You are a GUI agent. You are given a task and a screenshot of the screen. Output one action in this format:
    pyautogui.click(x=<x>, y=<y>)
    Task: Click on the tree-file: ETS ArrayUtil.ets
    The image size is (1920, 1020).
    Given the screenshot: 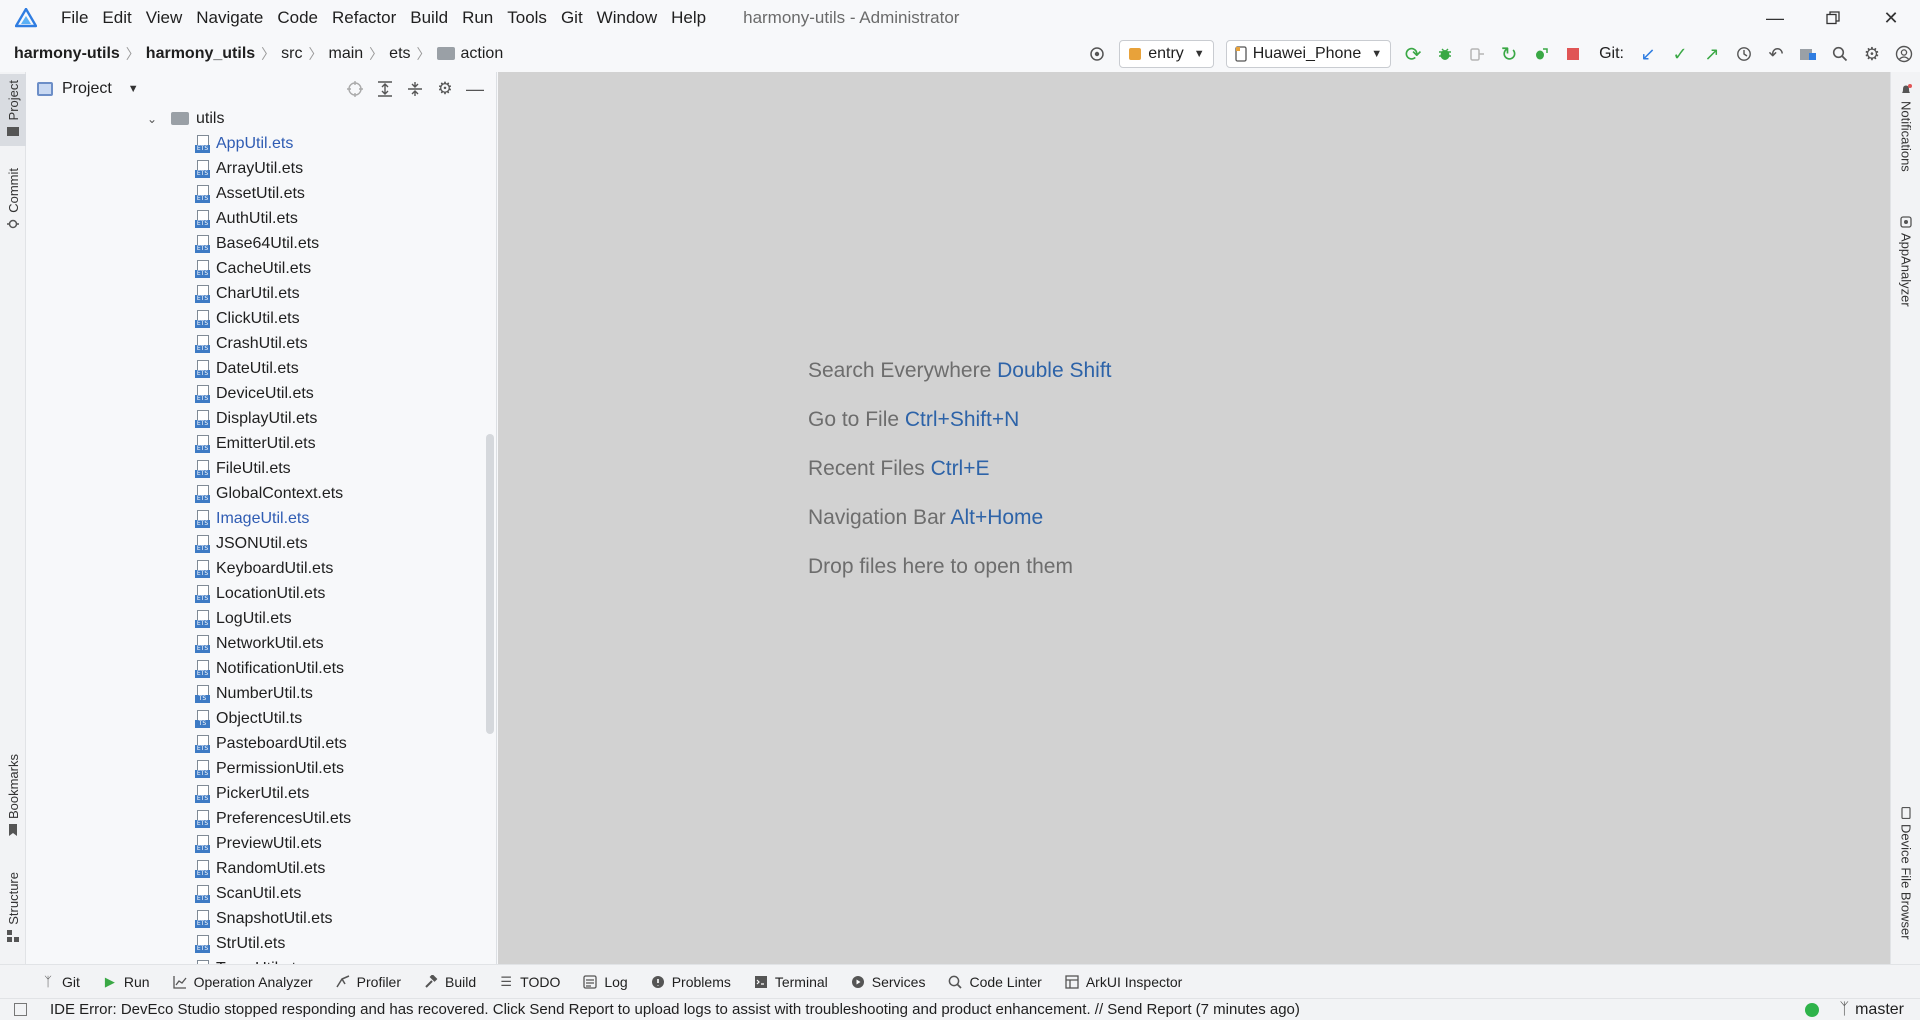 What is the action you would take?
    pyautogui.click(x=261, y=168)
    